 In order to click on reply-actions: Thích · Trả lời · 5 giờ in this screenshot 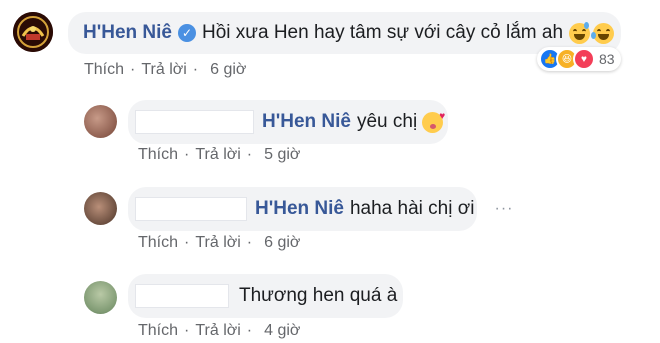, I will do `click(219, 155)`.